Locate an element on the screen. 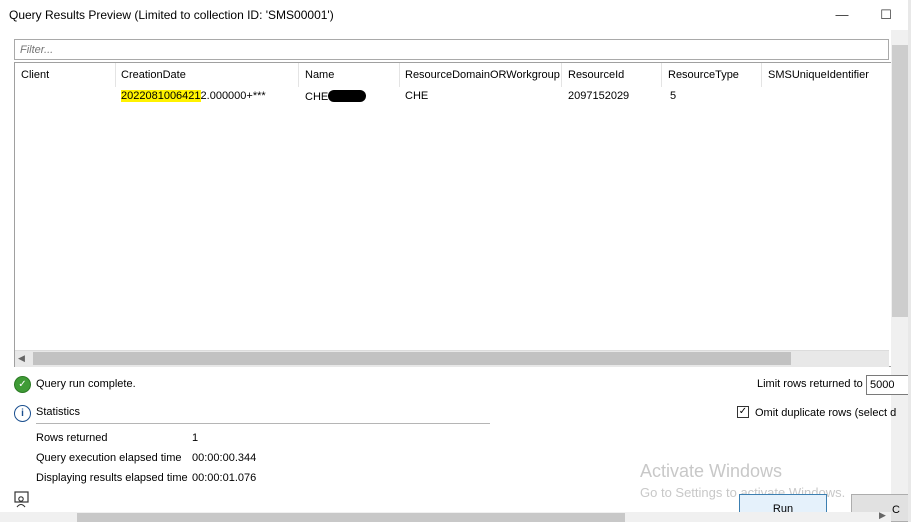 This screenshot has height=522, width=911. status-message: Query run complete. is located at coordinates (86, 384).